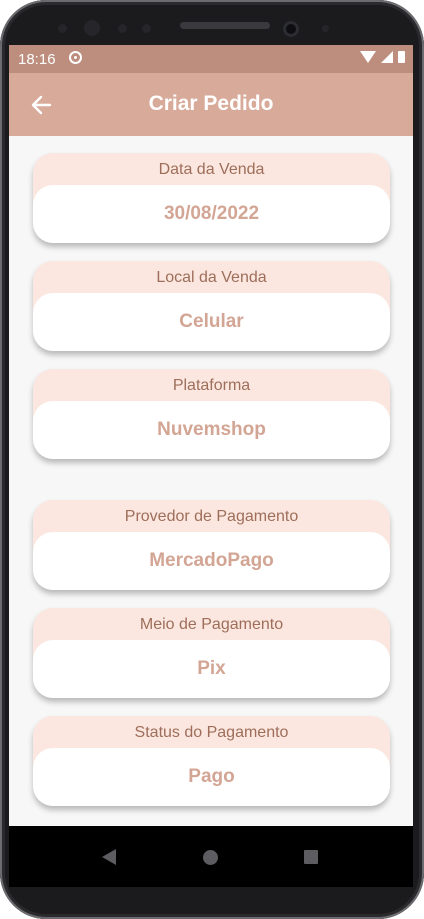 The image size is (424, 919). Describe the element at coordinates (211, 385) in the screenshot. I see `platform-label: Plataforma` at that location.